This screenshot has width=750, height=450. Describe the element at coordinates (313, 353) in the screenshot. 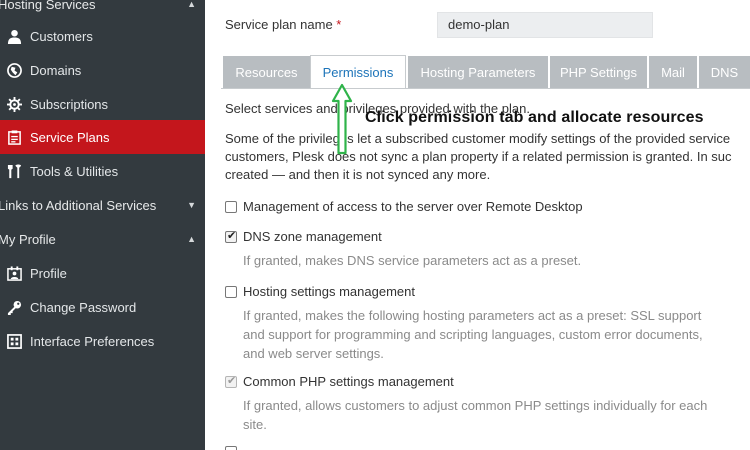

I see `hint-line: and web server settings.` at that location.